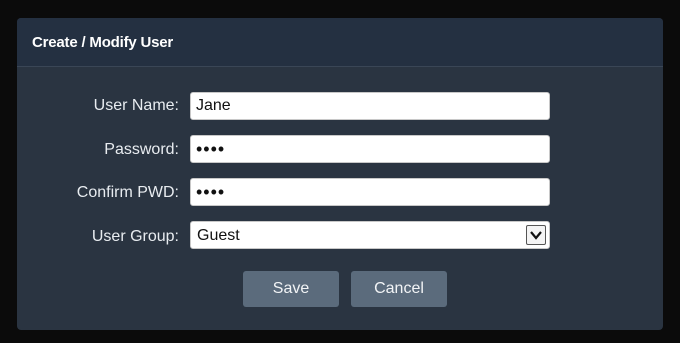  What do you see at coordinates (340, 42) in the screenshot?
I see `dialog-header: Create / Modify User` at bounding box center [340, 42].